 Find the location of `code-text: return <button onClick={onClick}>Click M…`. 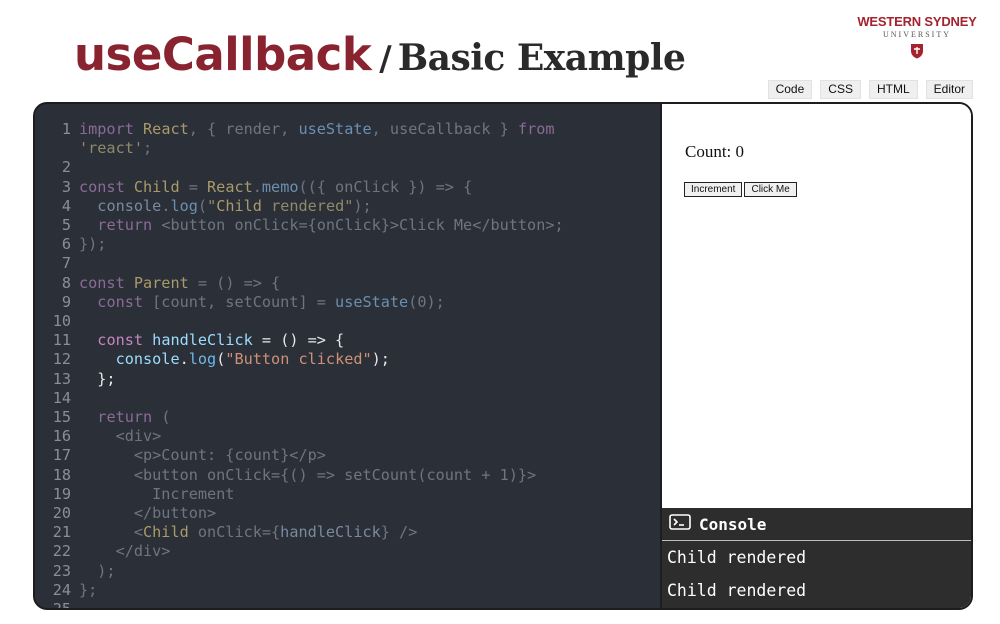

code-text: return <button onClick={onClick}>Click M… is located at coordinates (330, 225).